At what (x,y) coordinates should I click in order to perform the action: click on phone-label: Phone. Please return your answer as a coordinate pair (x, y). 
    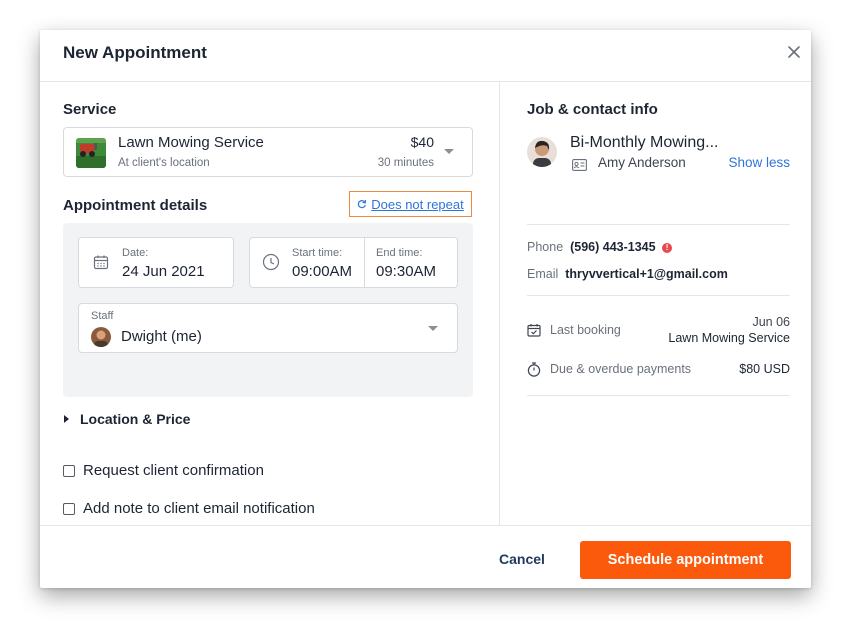
    Looking at the image, I should click on (545, 247).